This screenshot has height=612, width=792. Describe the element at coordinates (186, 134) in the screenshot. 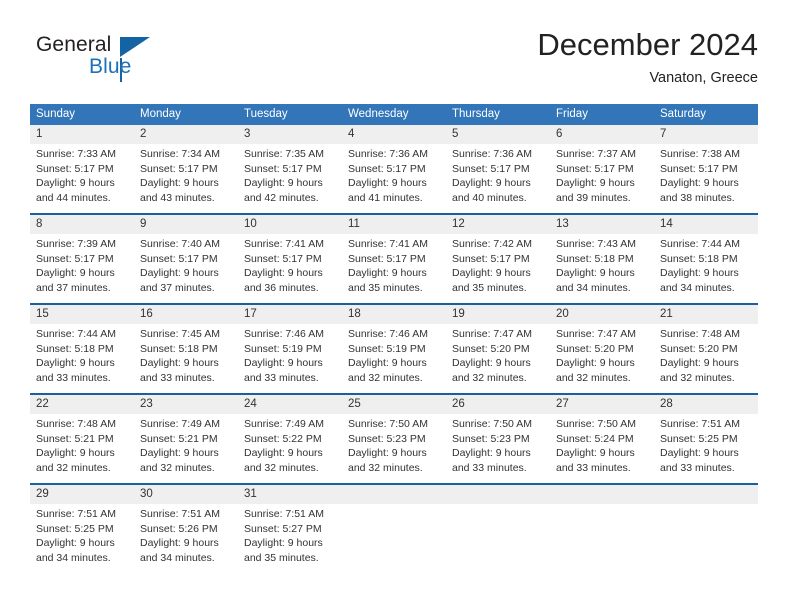

I see `day-number: 2` at that location.